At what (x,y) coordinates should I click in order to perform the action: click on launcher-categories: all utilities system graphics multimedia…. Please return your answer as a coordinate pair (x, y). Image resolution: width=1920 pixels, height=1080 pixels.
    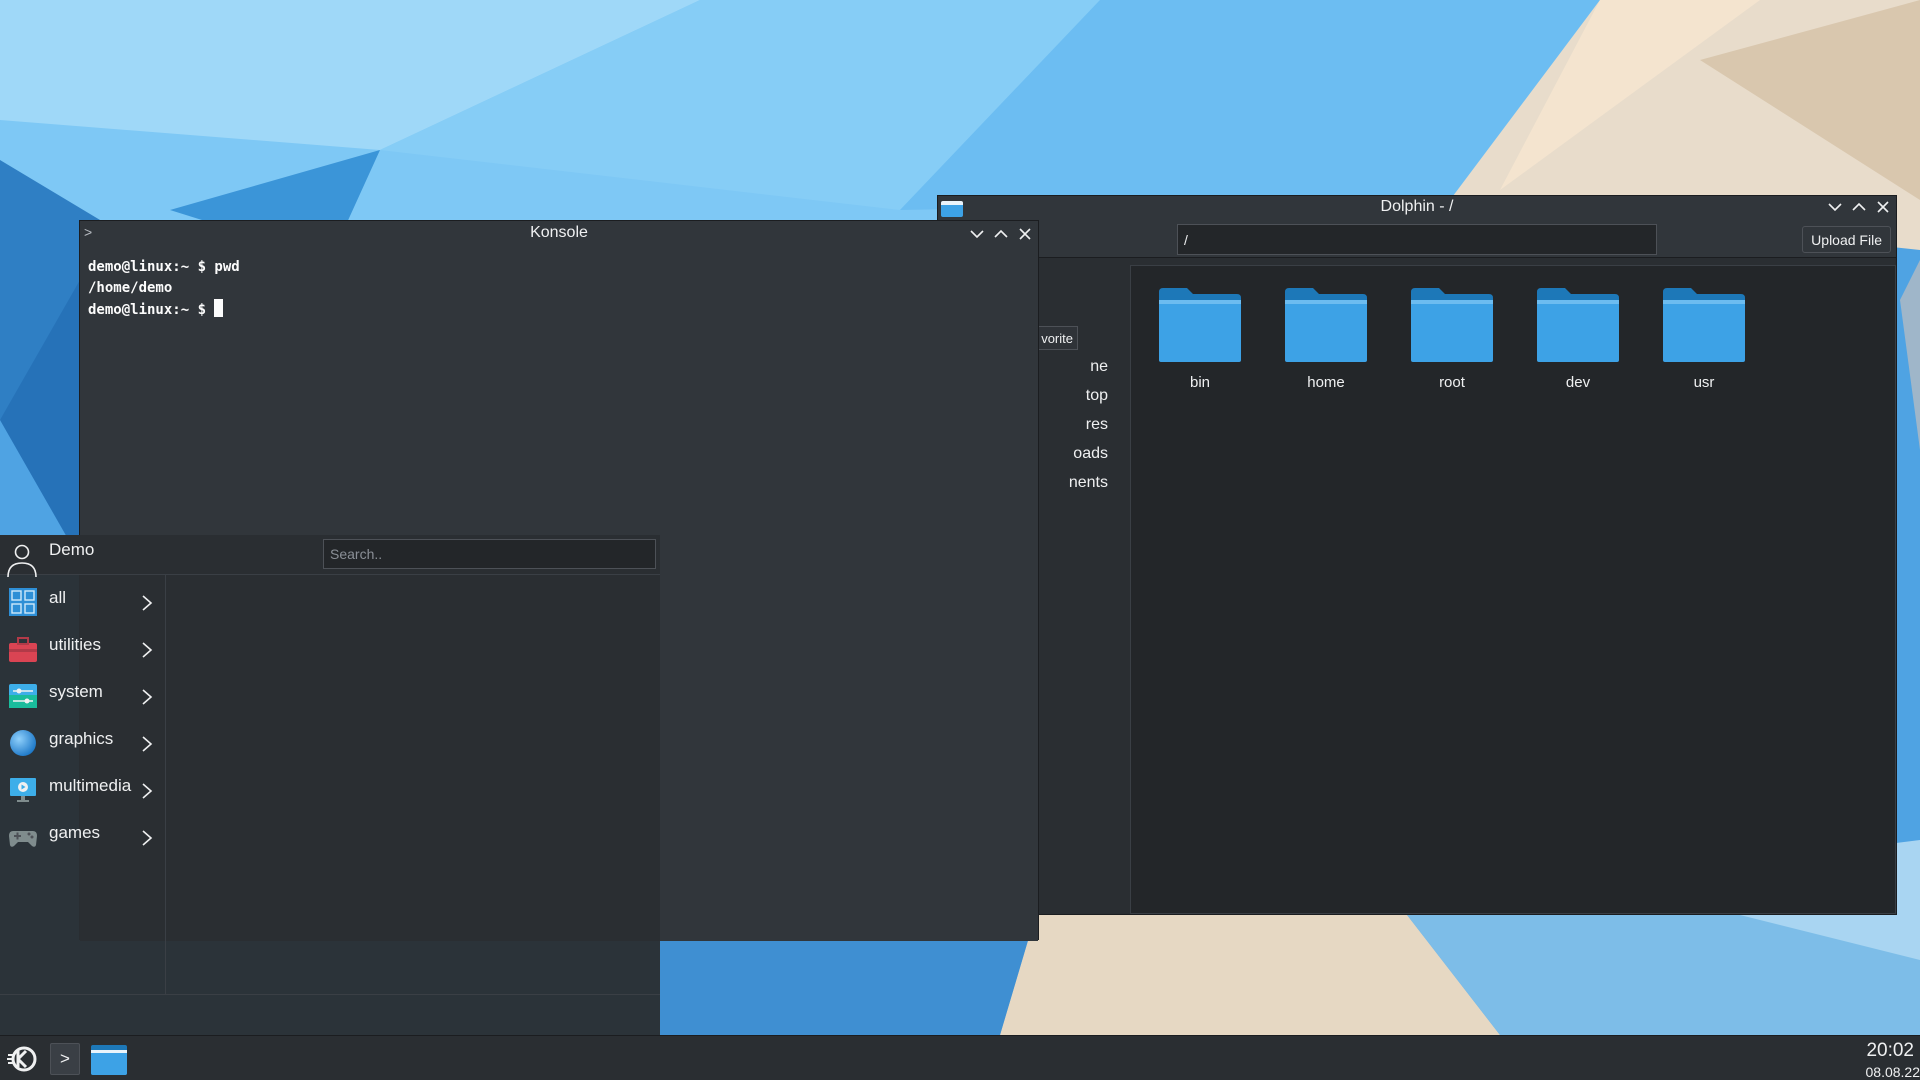
    Looking at the image, I should click on (83, 785).